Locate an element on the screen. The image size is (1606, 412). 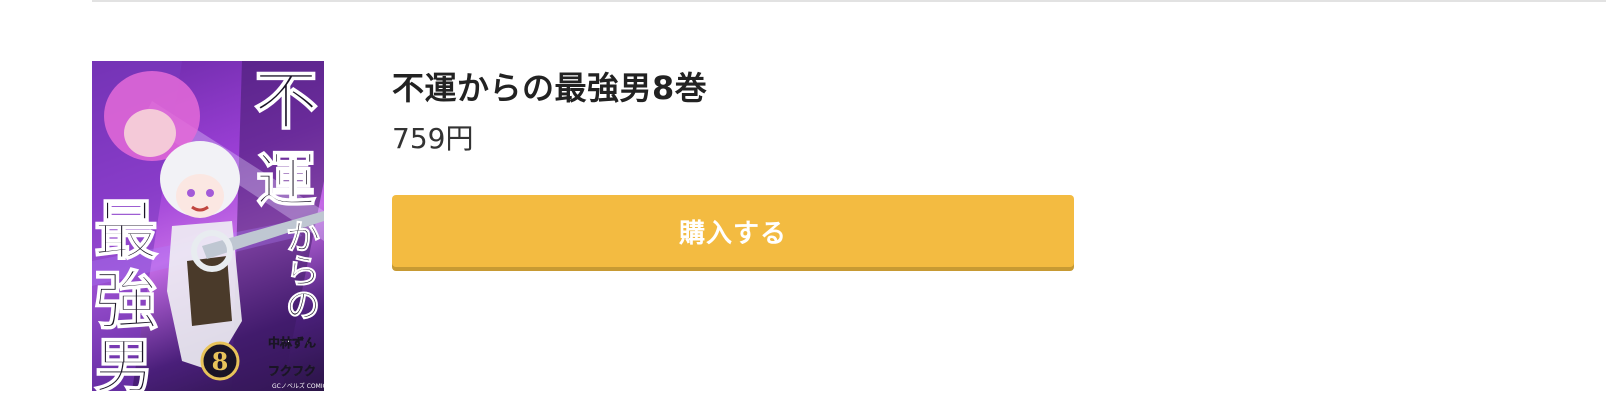
svg-text: 中林ずん is located at coordinates (292, 342).